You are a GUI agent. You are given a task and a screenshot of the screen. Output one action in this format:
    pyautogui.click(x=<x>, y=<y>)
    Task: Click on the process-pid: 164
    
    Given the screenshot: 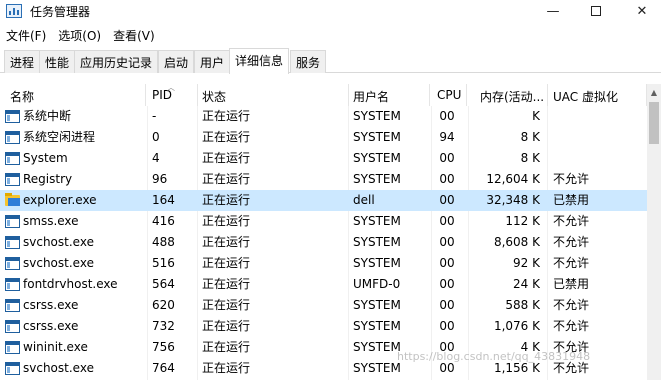 What is the action you would take?
    pyautogui.click(x=163, y=200)
    